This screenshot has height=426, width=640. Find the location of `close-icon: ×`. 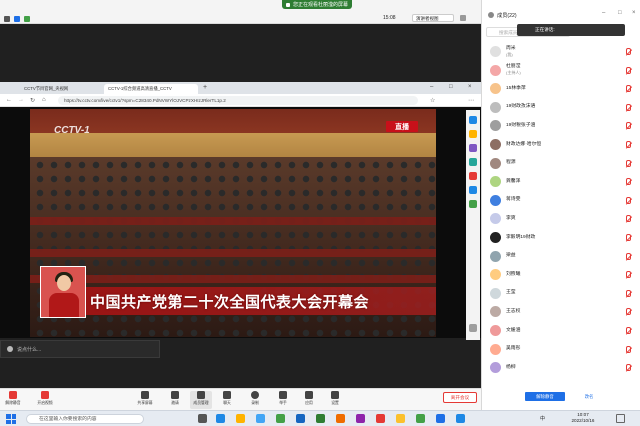

close-icon: × is located at coordinates (470, 87).